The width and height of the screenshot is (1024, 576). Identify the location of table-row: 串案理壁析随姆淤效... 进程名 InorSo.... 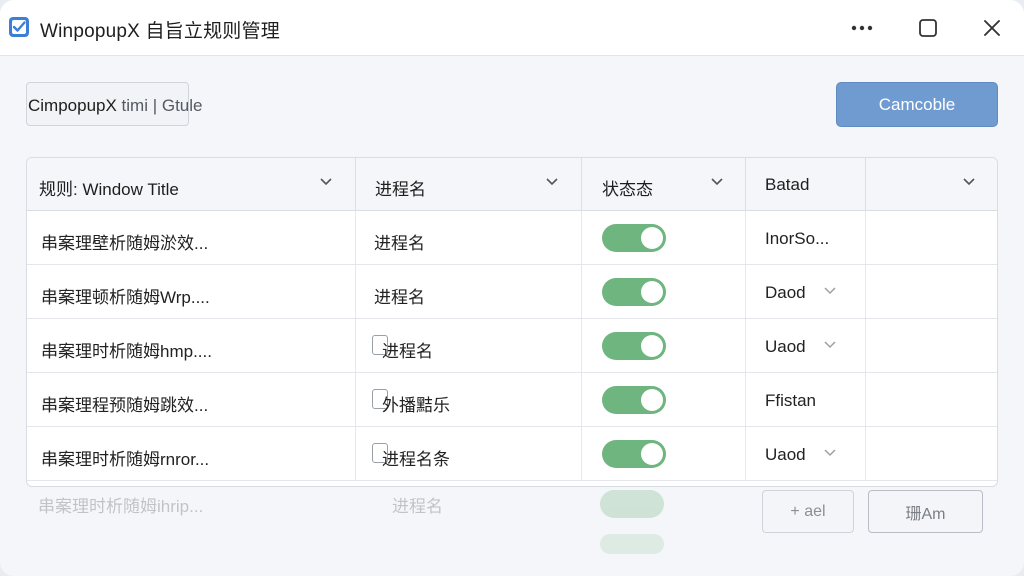
(512, 238).